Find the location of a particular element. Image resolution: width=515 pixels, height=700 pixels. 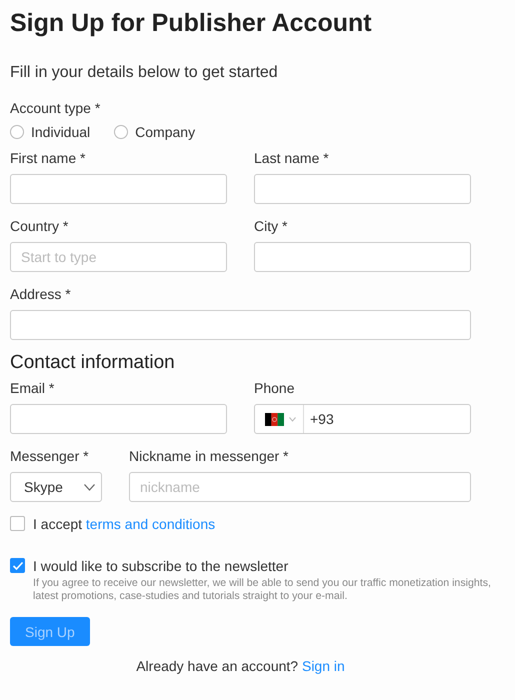

checkbox-label: I would like to subscribe to the newsletter is located at coordinates (161, 566).